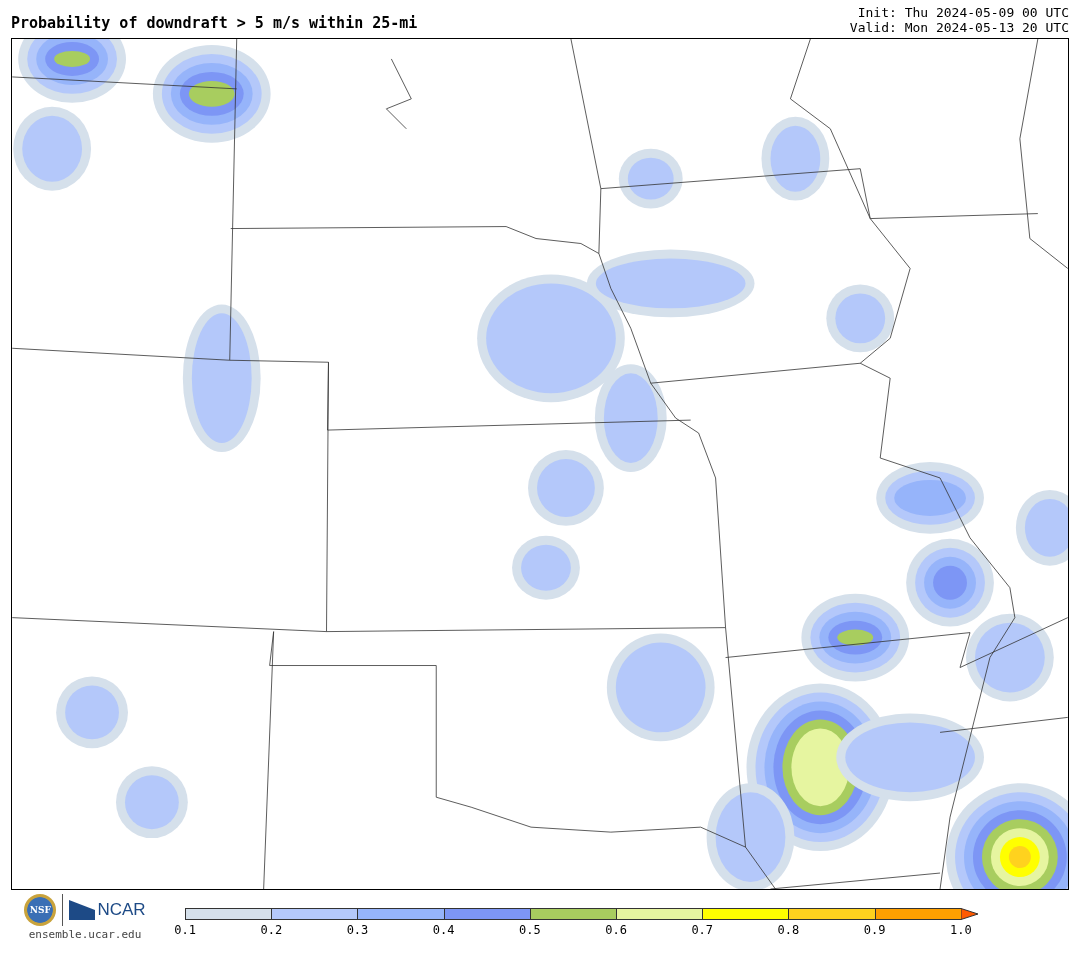 This screenshot has width=1080, height=954. I want to click on ncar-logo: NCAR, so click(107, 910).